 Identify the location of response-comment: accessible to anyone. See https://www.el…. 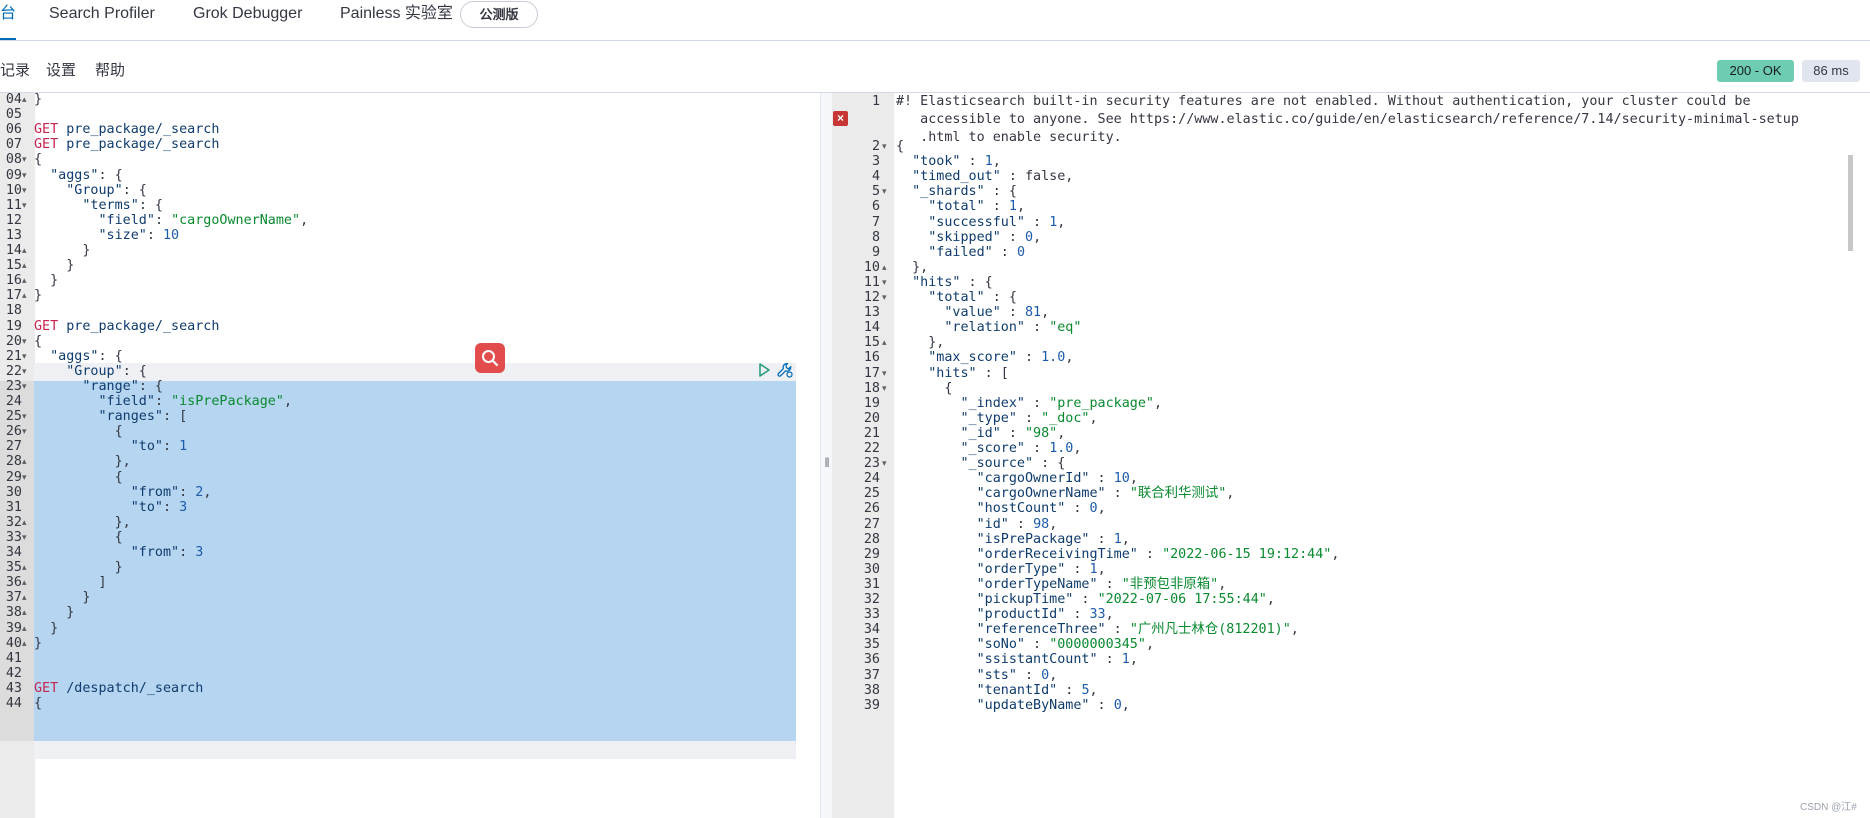
(1347, 119).